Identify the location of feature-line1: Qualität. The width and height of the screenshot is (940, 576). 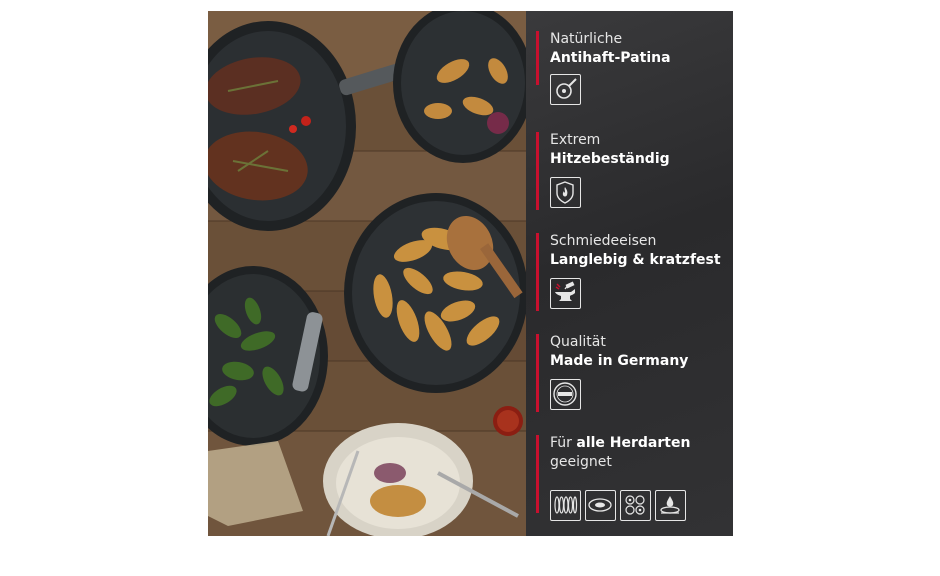
(578, 342).